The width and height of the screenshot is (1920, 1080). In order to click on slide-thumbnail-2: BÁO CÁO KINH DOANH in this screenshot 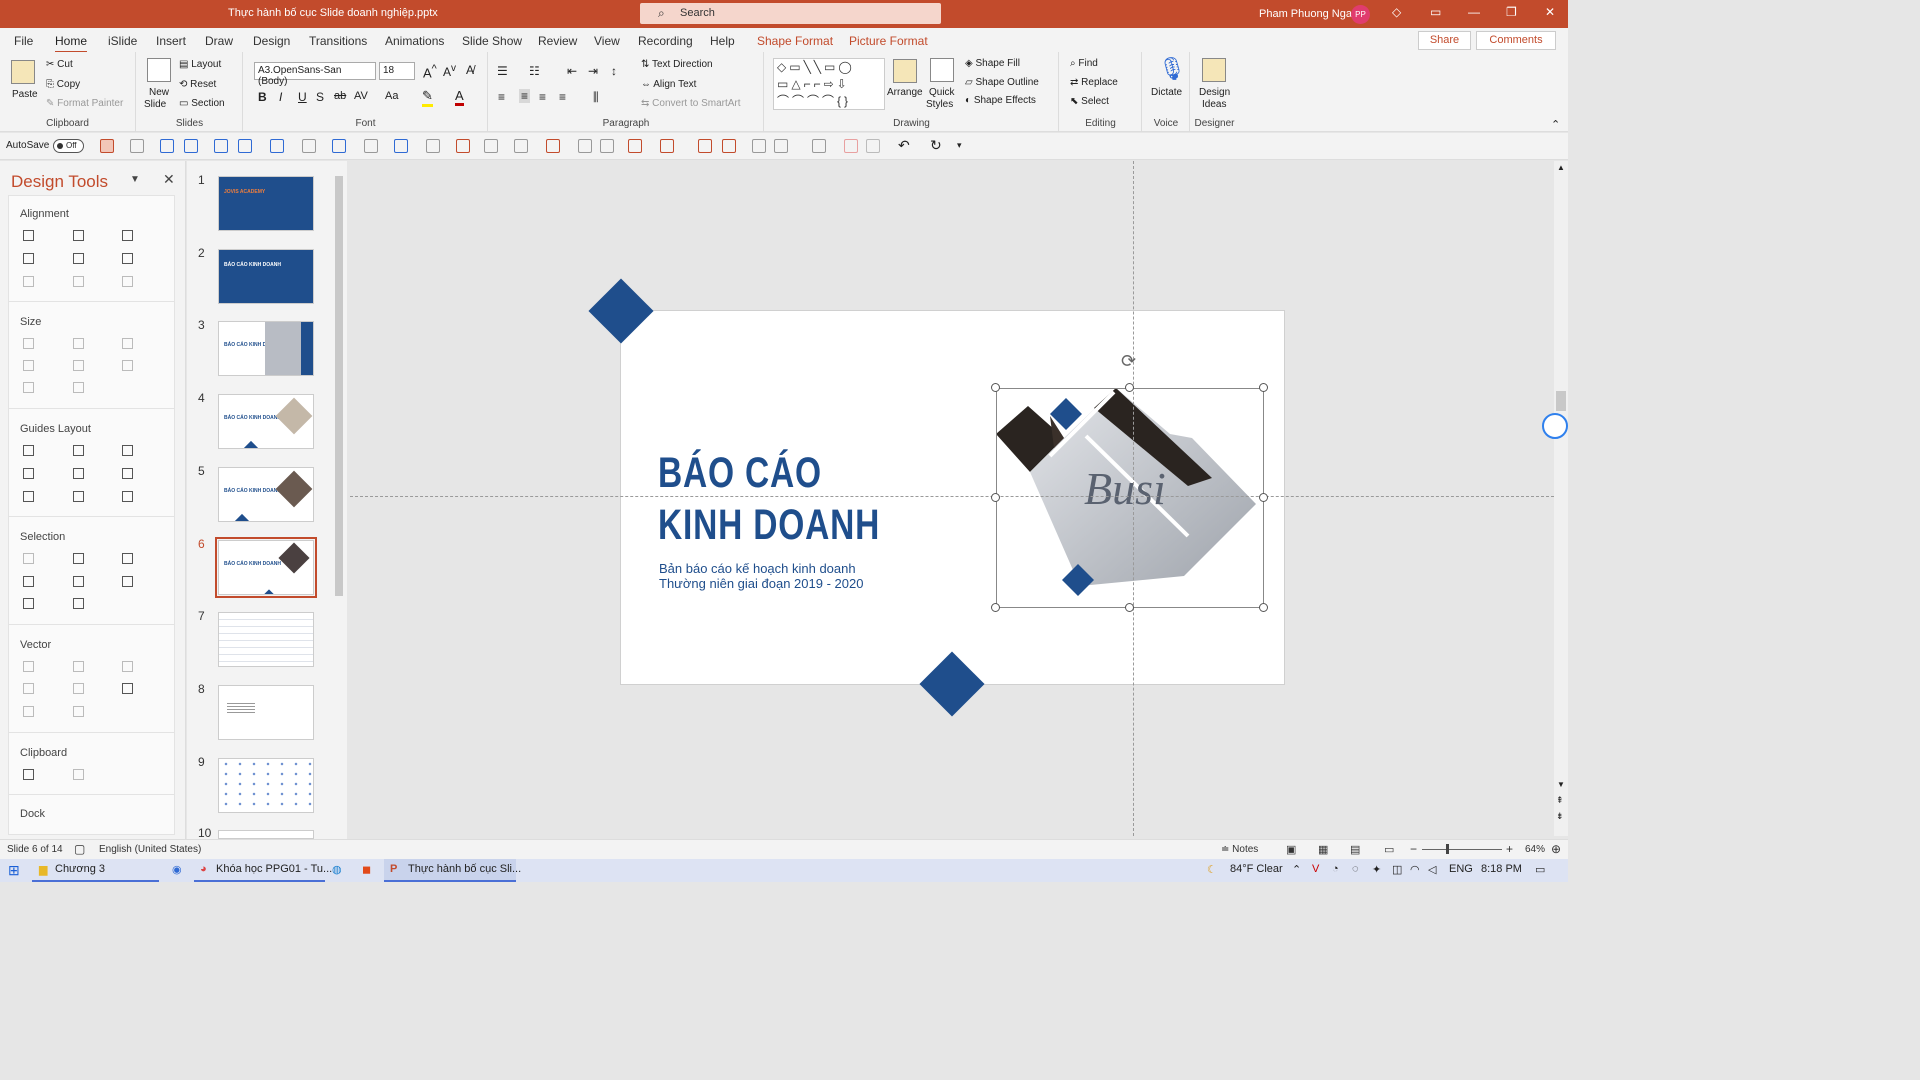, I will do `click(266, 276)`.